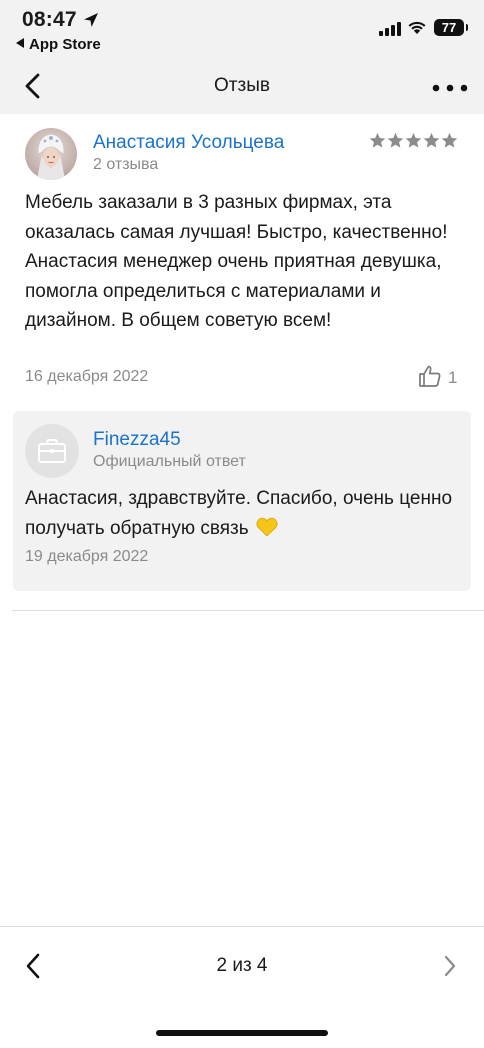 This screenshot has width=484, height=1048. I want to click on location-arrow-icon, so click(91, 20).